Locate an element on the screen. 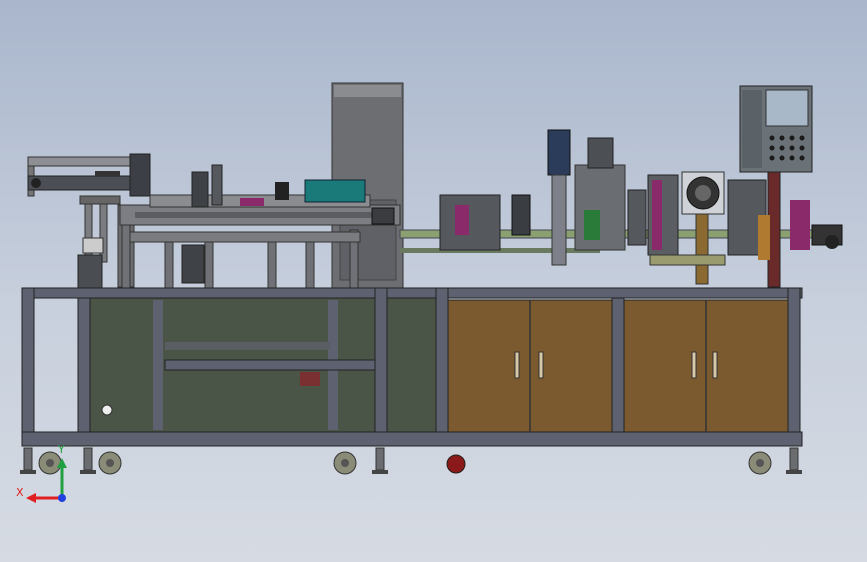 This screenshot has height=562, width=867. y-axis-label: Y is located at coordinates (61, 449).